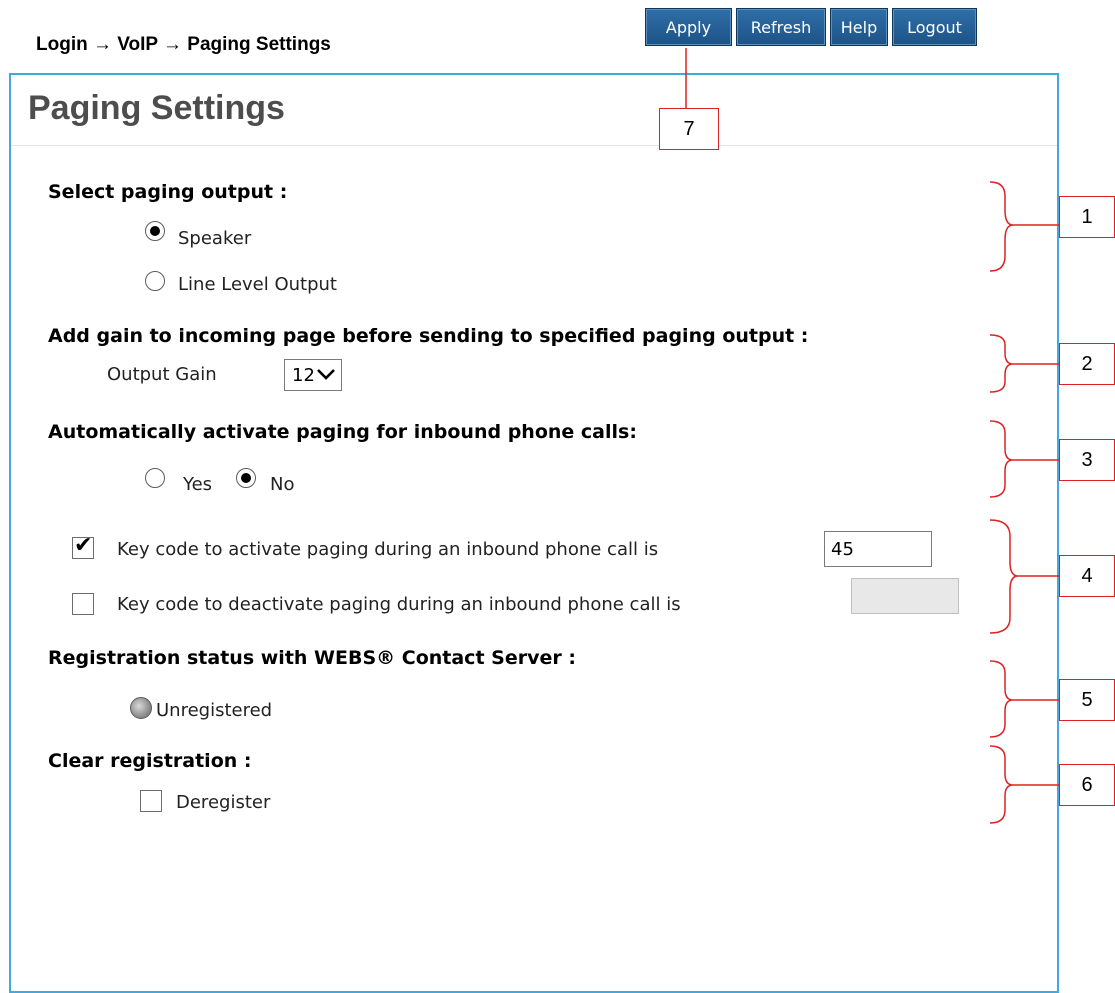  I want to click on callout-3: 3, so click(1087, 460).